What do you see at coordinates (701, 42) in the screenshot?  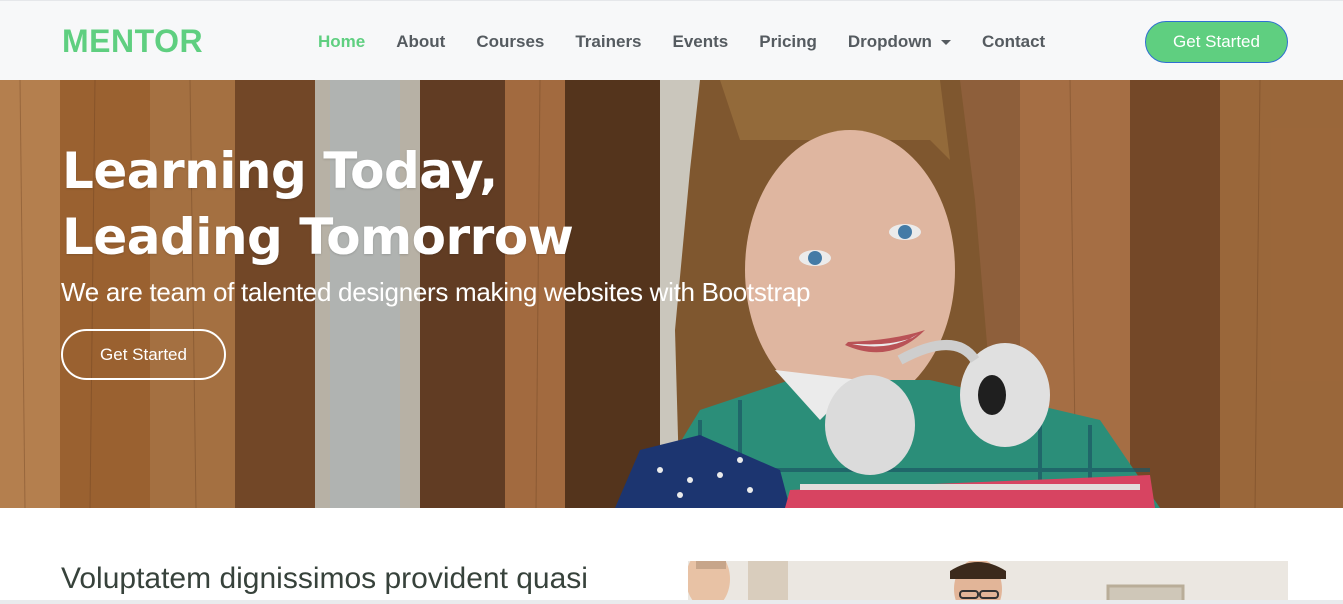 I see `nav-item-events: Events` at bounding box center [701, 42].